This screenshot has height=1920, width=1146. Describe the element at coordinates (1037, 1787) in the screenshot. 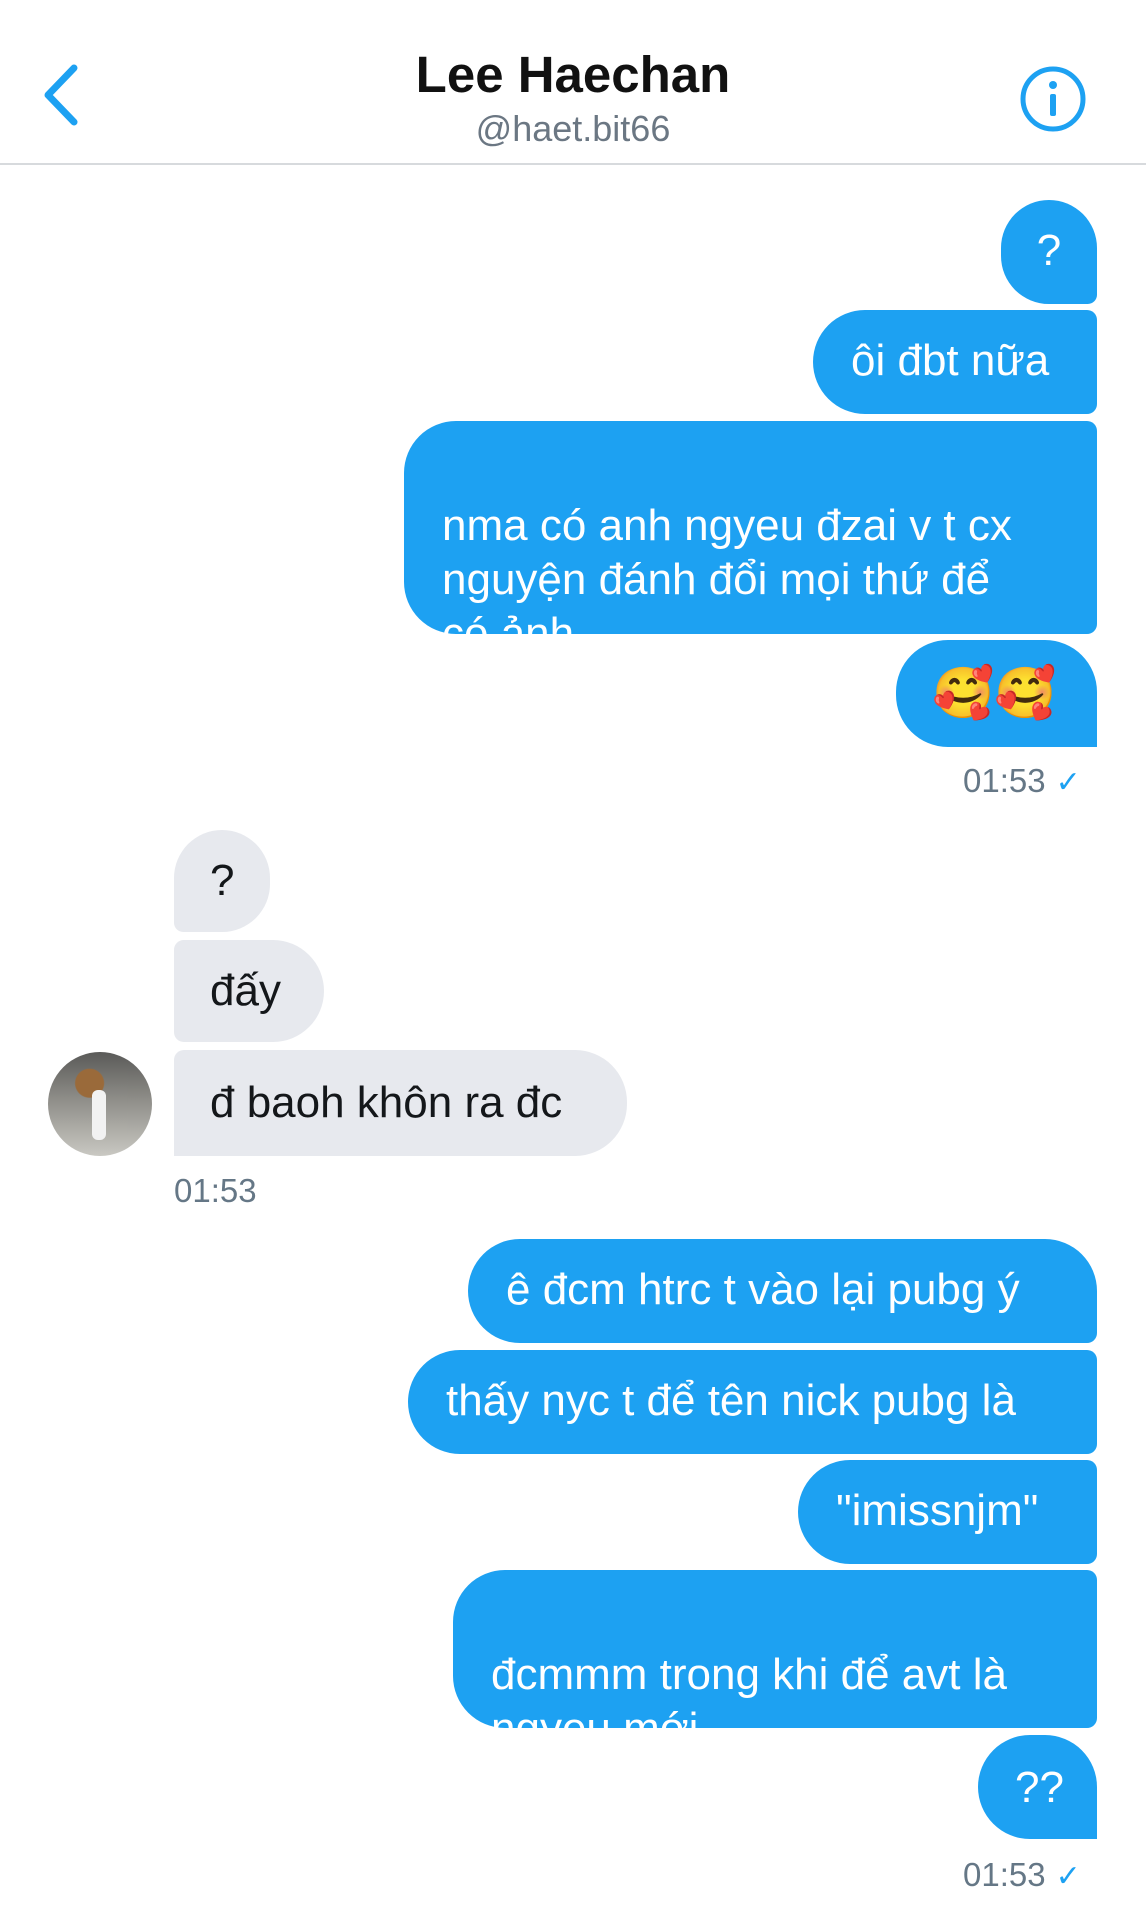

I see `outgoing-message: ??` at that location.